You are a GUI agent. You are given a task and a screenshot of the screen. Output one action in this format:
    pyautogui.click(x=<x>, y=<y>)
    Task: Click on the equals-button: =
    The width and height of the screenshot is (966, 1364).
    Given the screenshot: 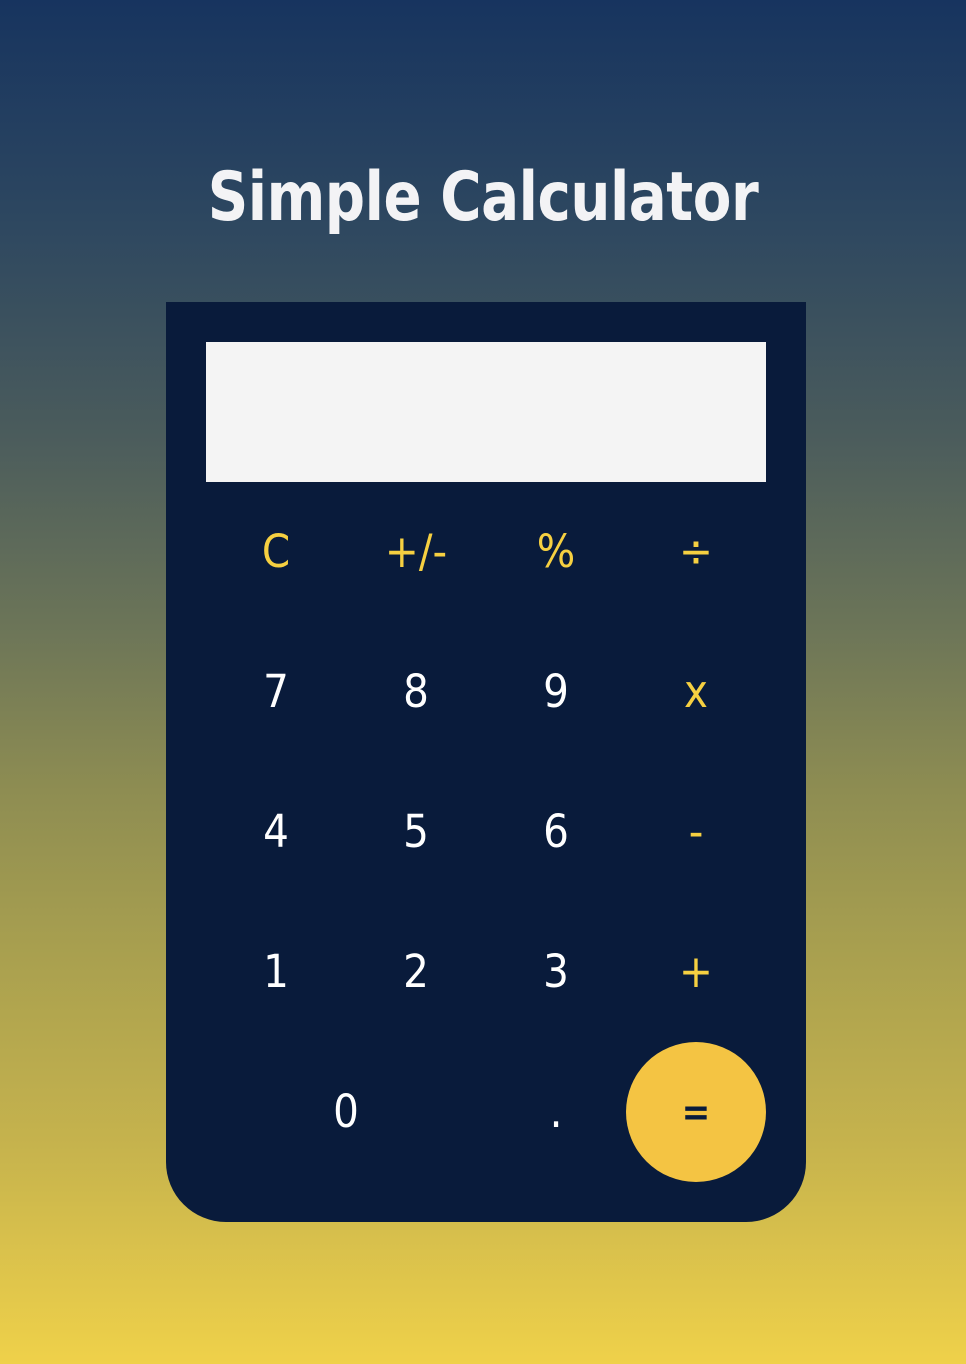 What is the action you would take?
    pyautogui.click(x=696, y=1112)
    